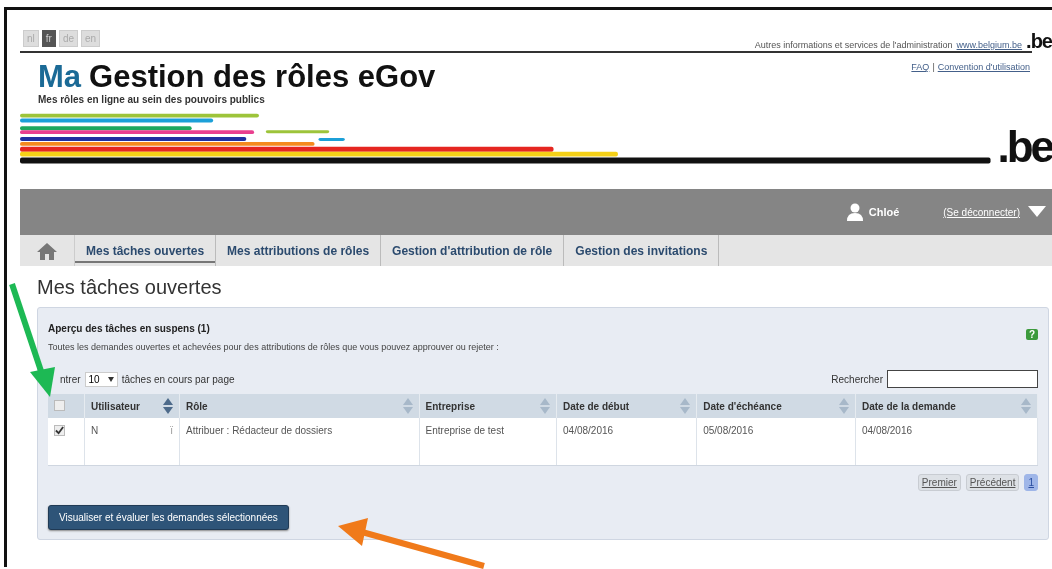 The width and height of the screenshot is (1052, 569). What do you see at coordinates (1031, 482) in the screenshot?
I see `pagination-button: 1` at bounding box center [1031, 482].